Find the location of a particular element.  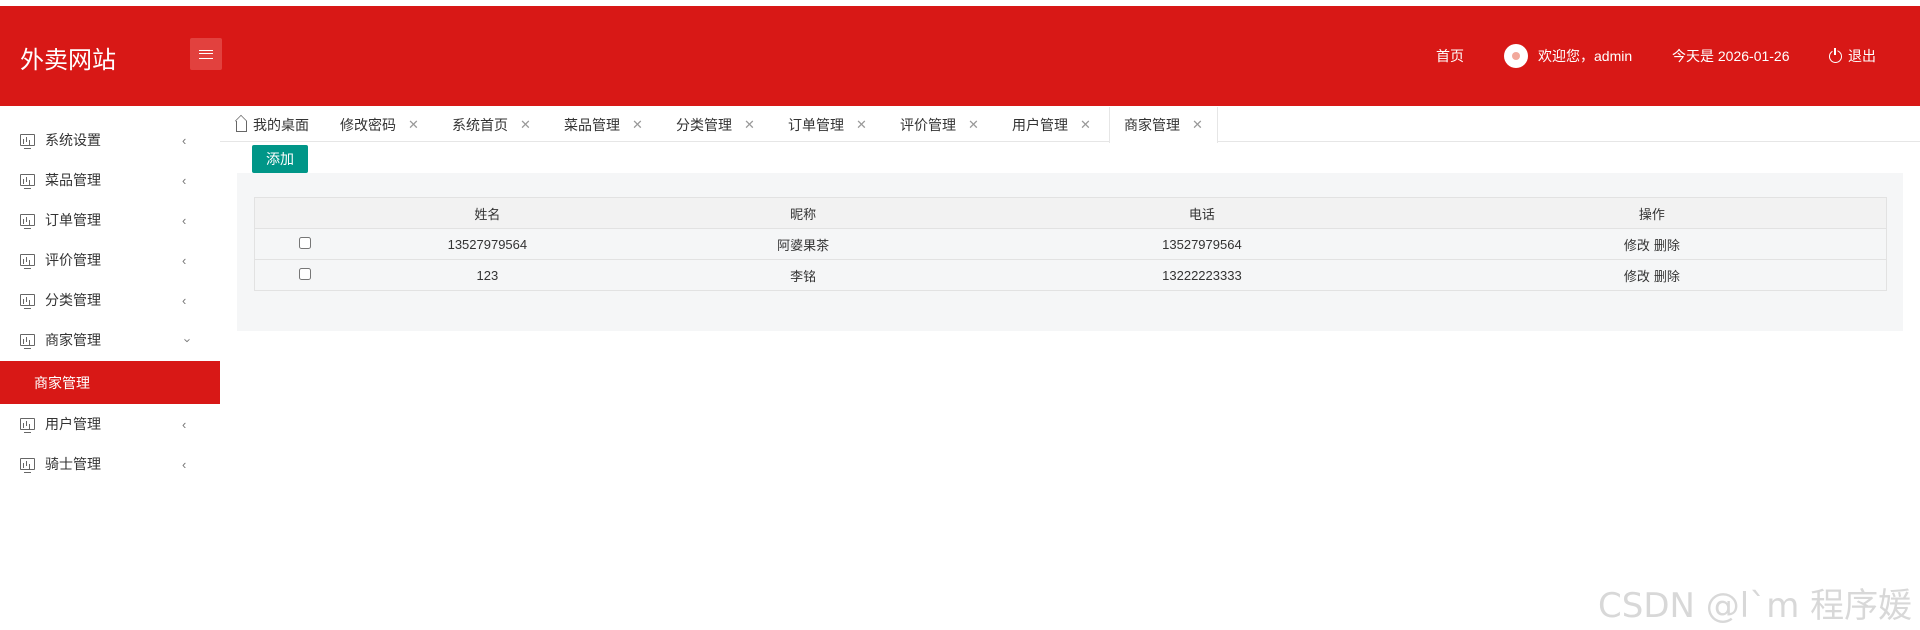

tab-categories: 分类管理 ✕ is located at coordinates (715, 124).